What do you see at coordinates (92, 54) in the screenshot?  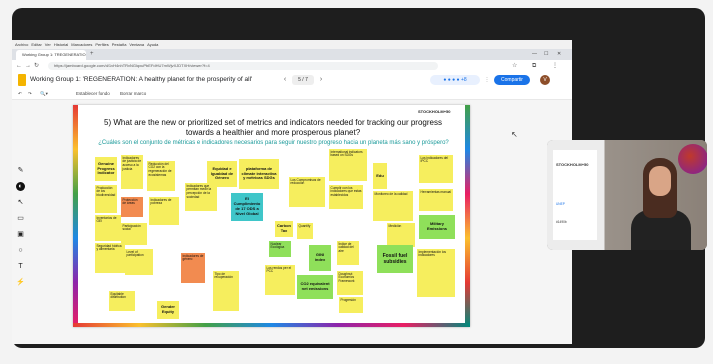 I see `new-tab-icon: +` at bounding box center [92, 54].